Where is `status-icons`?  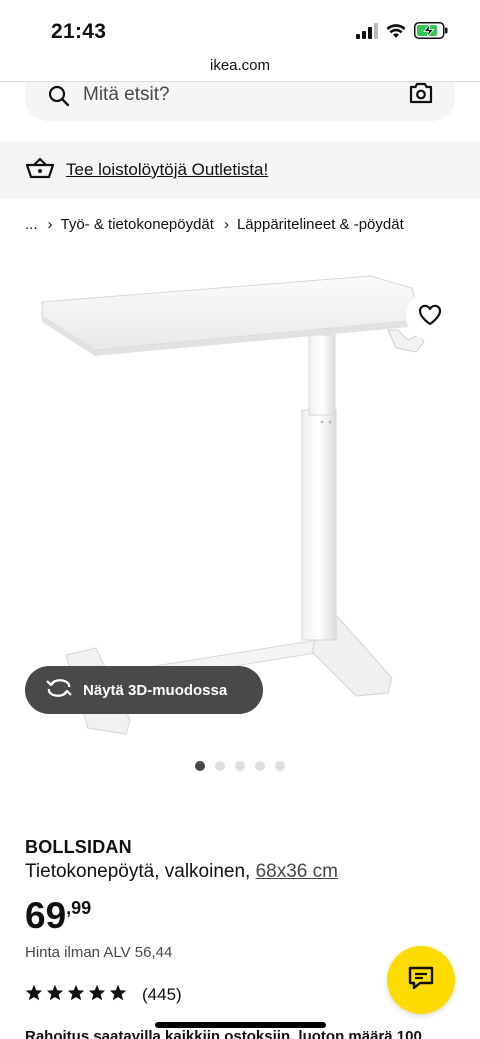 status-icons is located at coordinates (402, 33).